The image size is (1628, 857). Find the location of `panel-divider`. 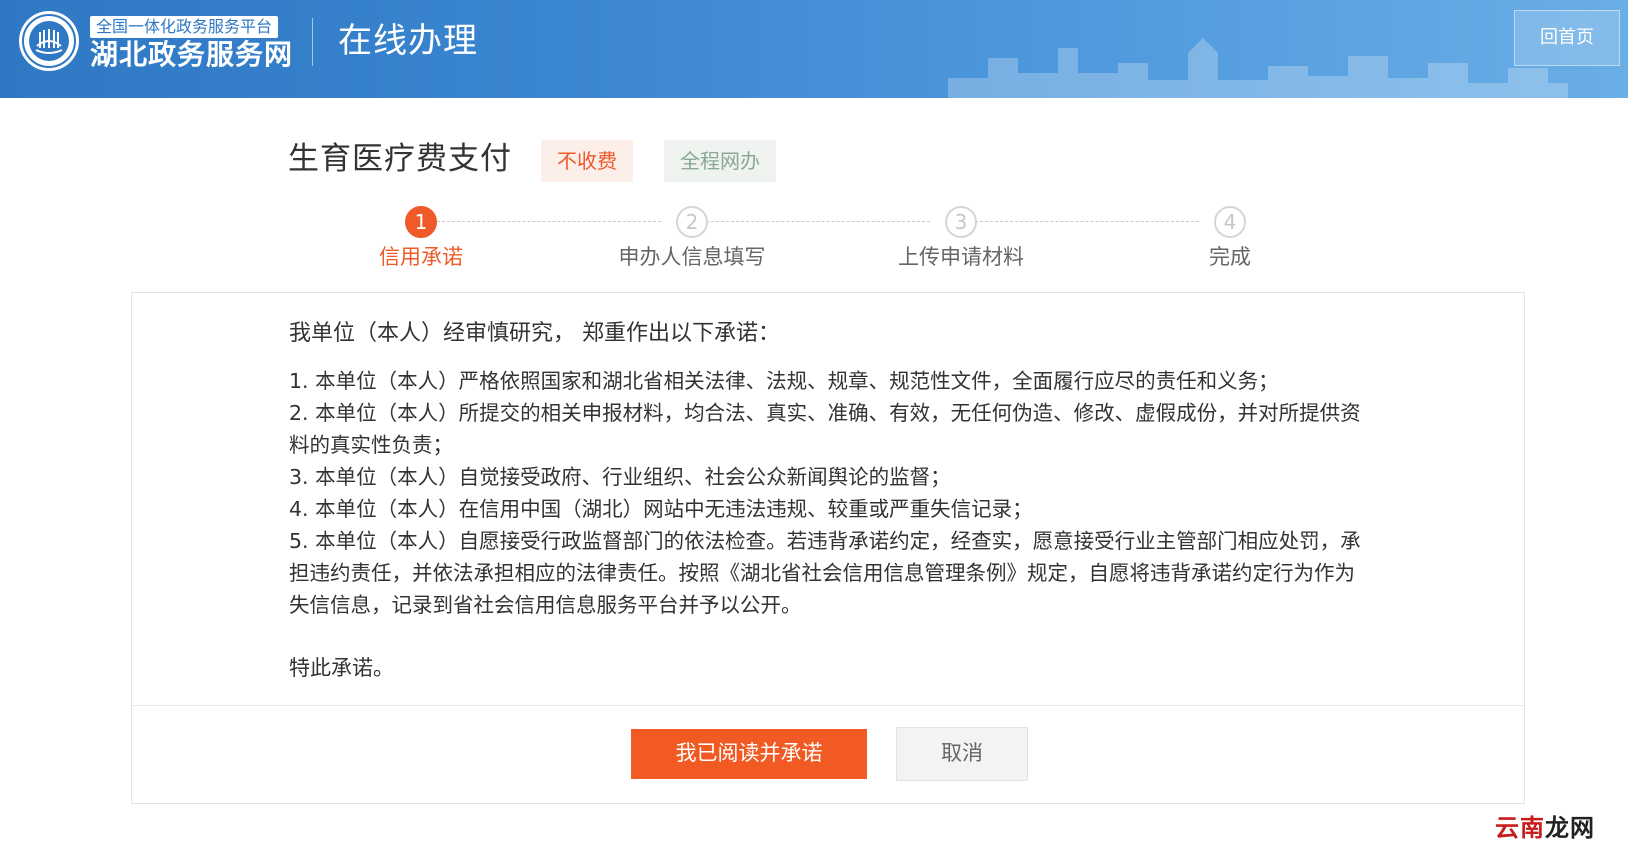

panel-divider is located at coordinates (828, 705).